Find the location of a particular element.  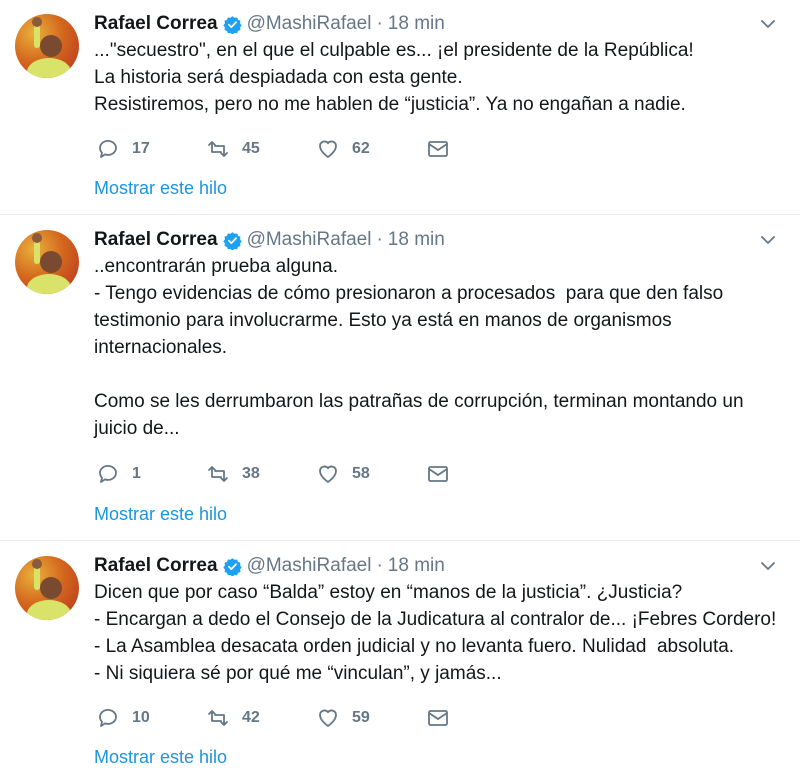

tweet-actions: 10 42 59 is located at coordinates (273, 718).